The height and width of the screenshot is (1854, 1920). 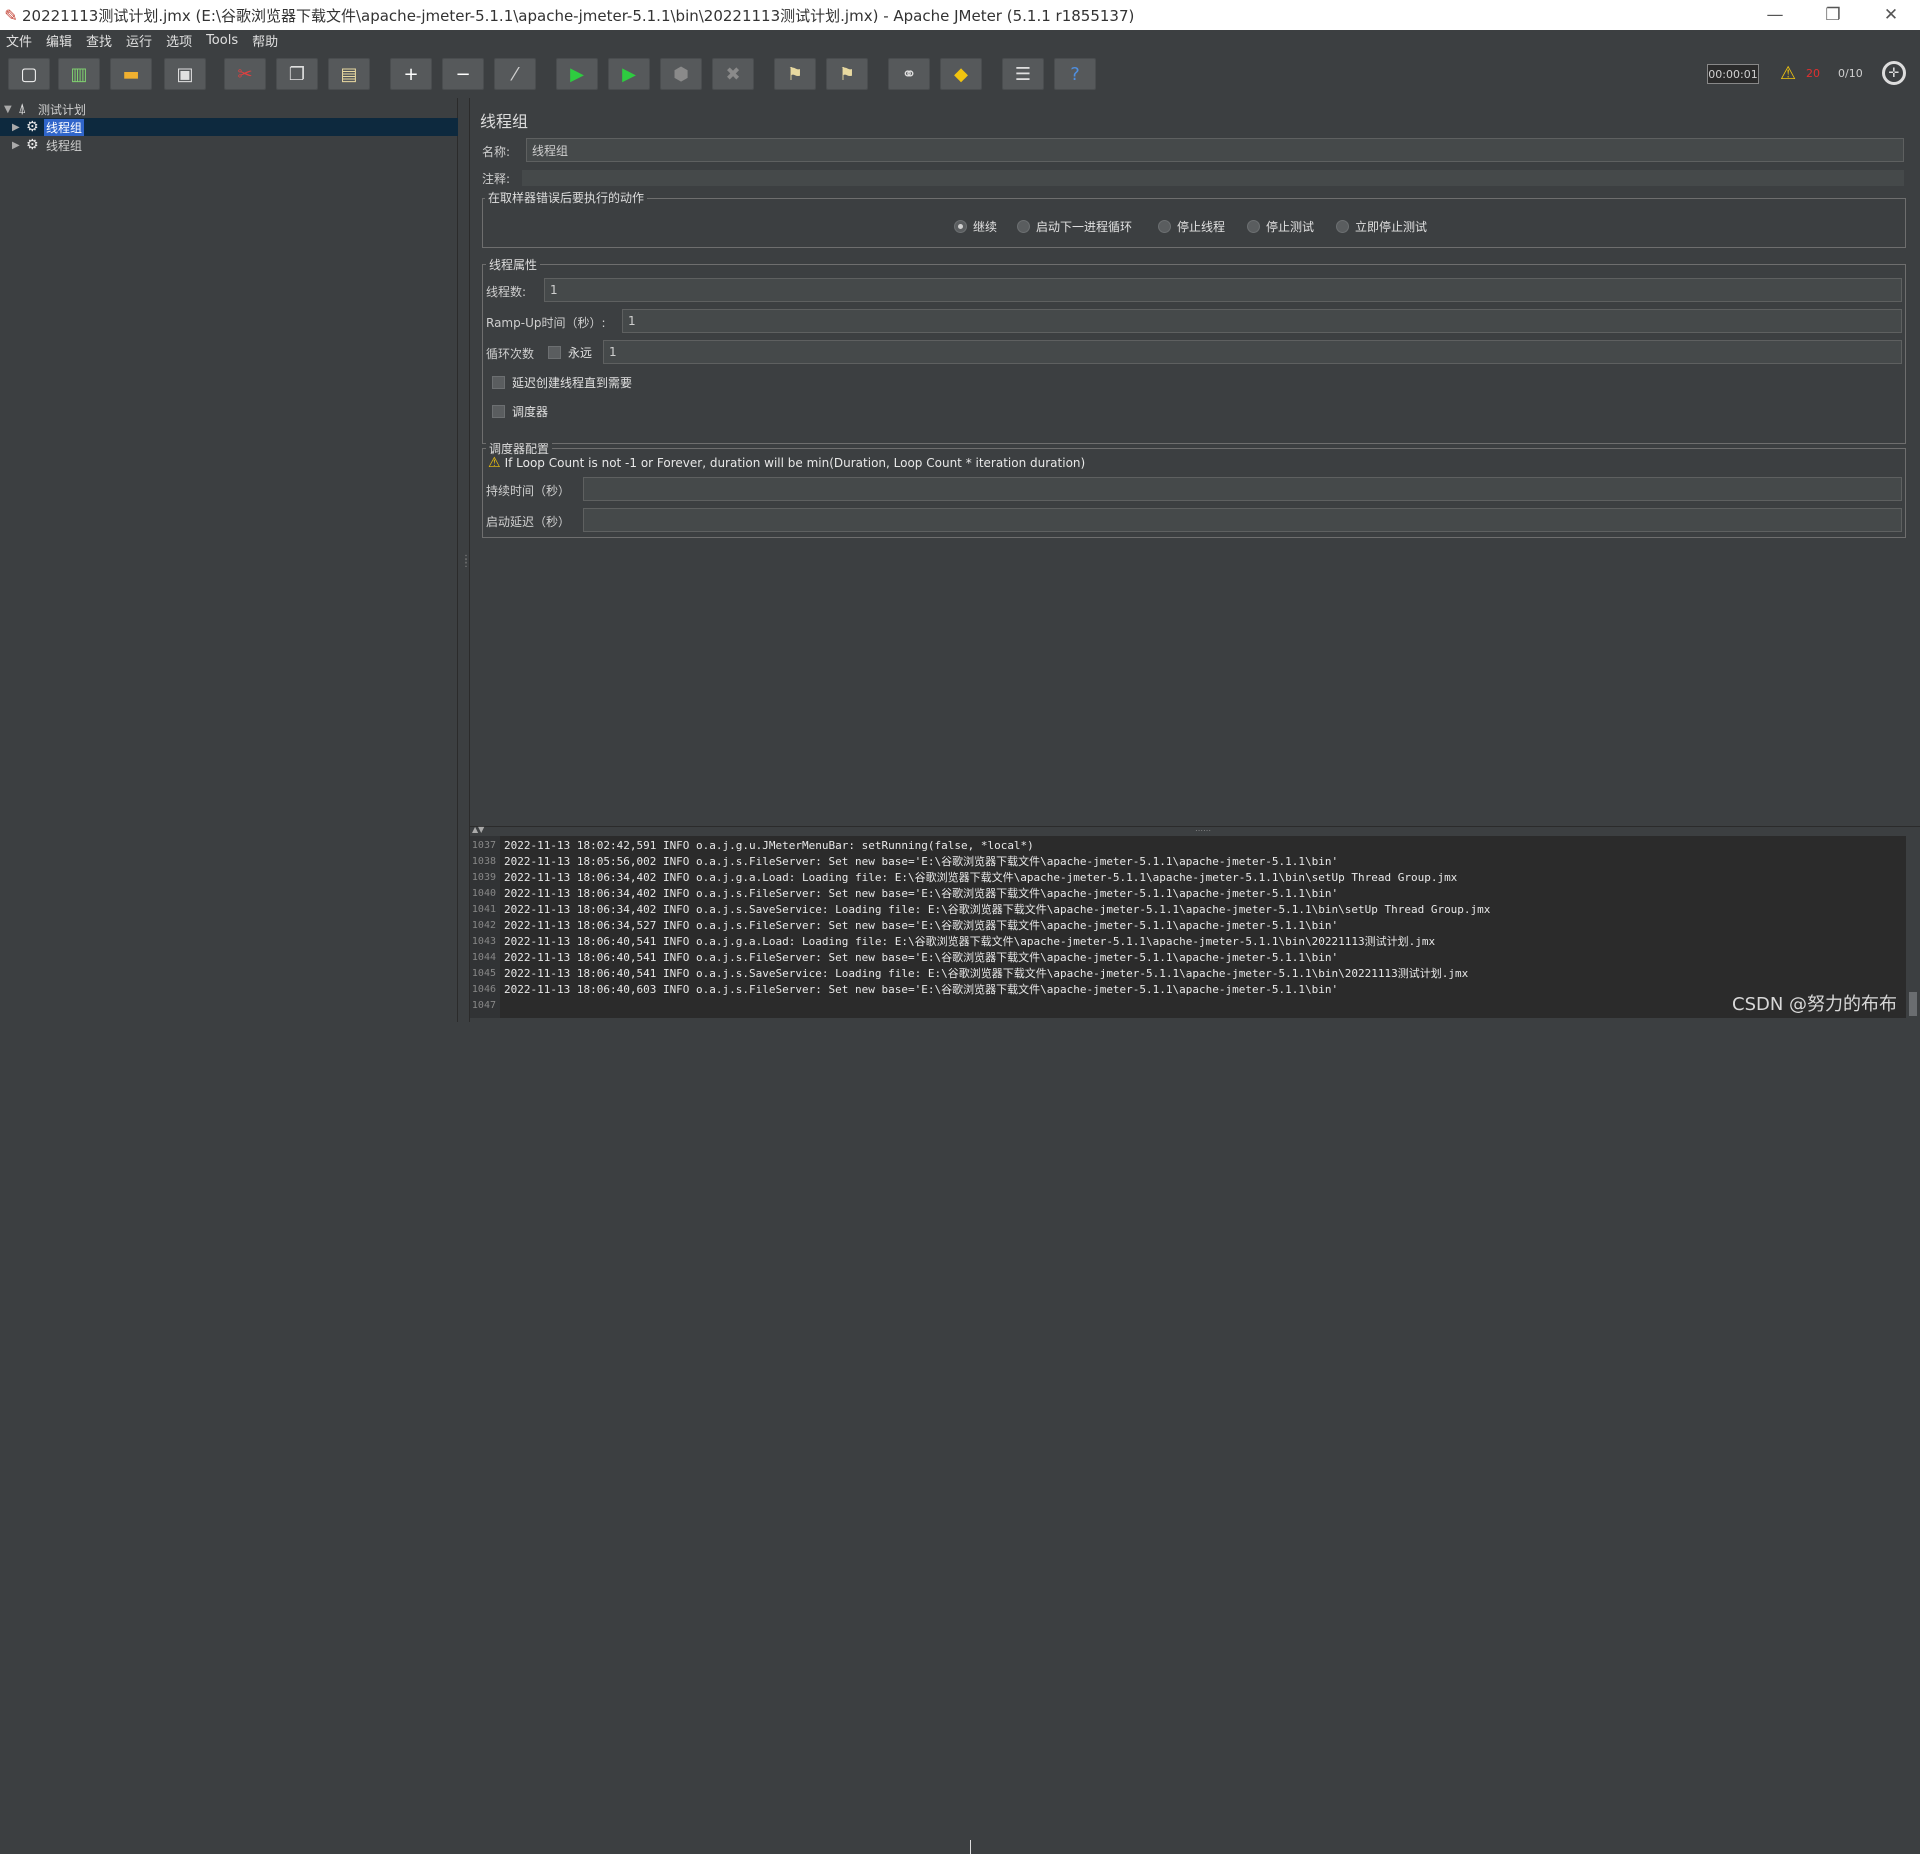 I want to click on tree-node-test-plan: ▼ ⍋ 测试计划, so click(x=46, y=109).